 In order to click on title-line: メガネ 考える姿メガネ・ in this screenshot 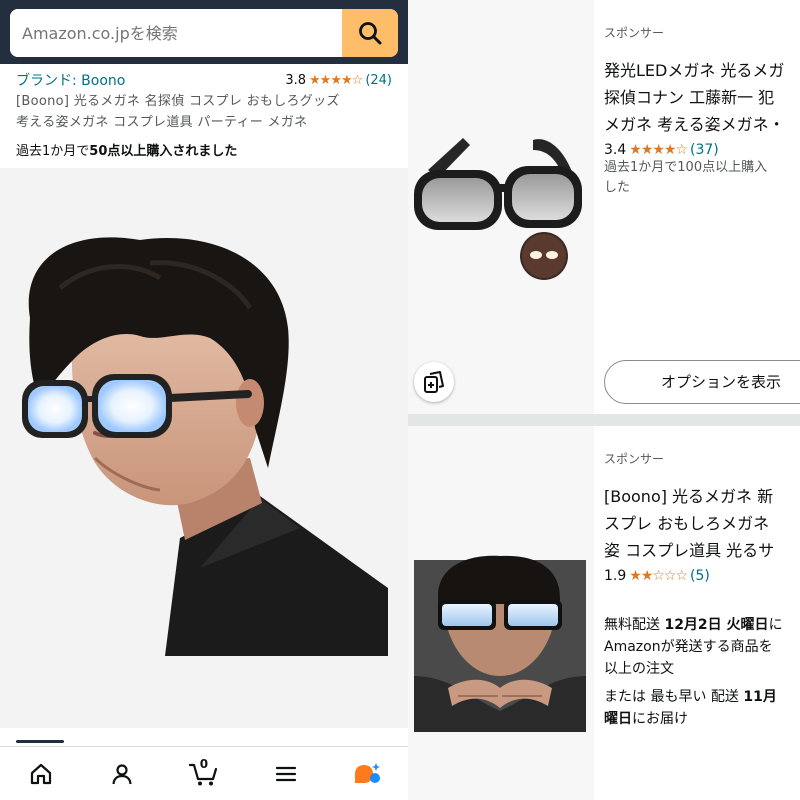, I will do `click(694, 124)`.